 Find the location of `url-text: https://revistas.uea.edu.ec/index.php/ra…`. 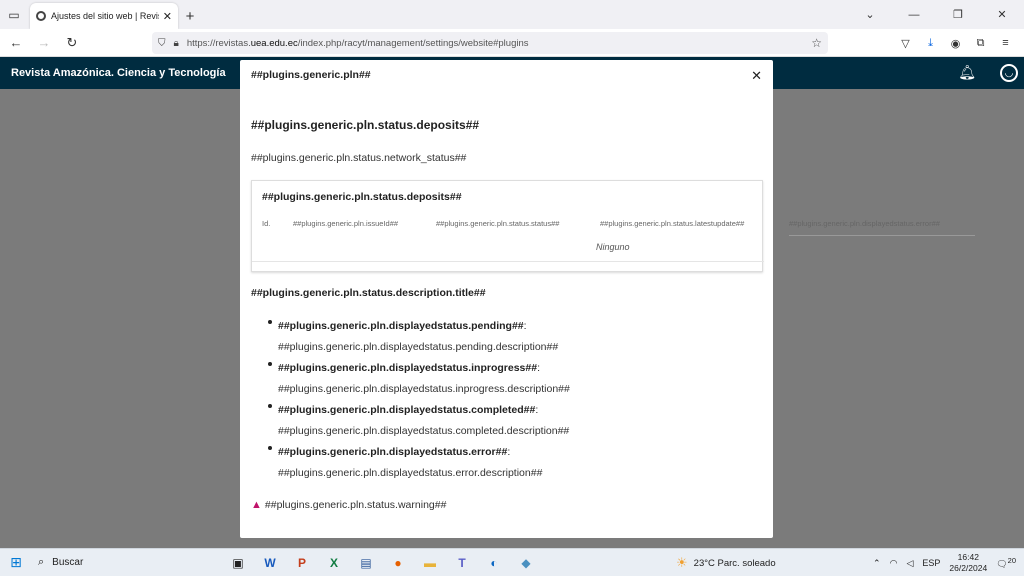

url-text: https://revistas.uea.edu.ec/index.php/ra… is located at coordinates (499, 43).